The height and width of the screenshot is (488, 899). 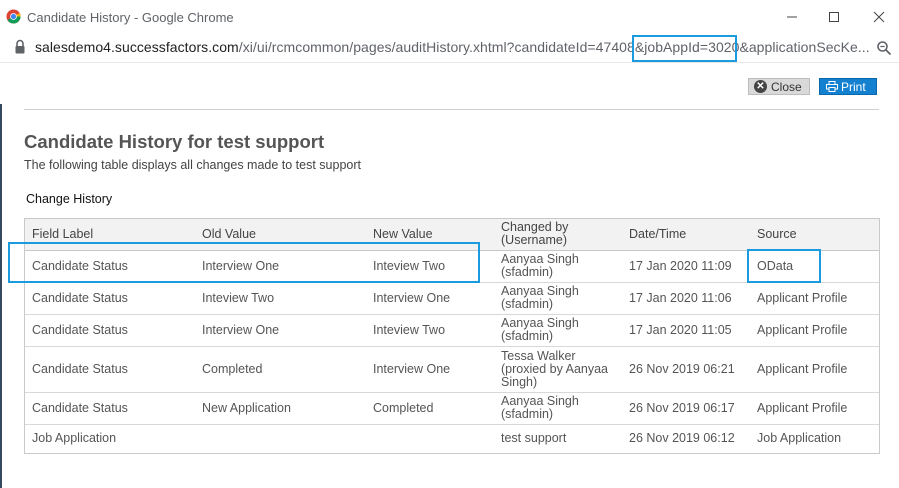 I want to click on close-button: ✕ Close, so click(x=779, y=86).